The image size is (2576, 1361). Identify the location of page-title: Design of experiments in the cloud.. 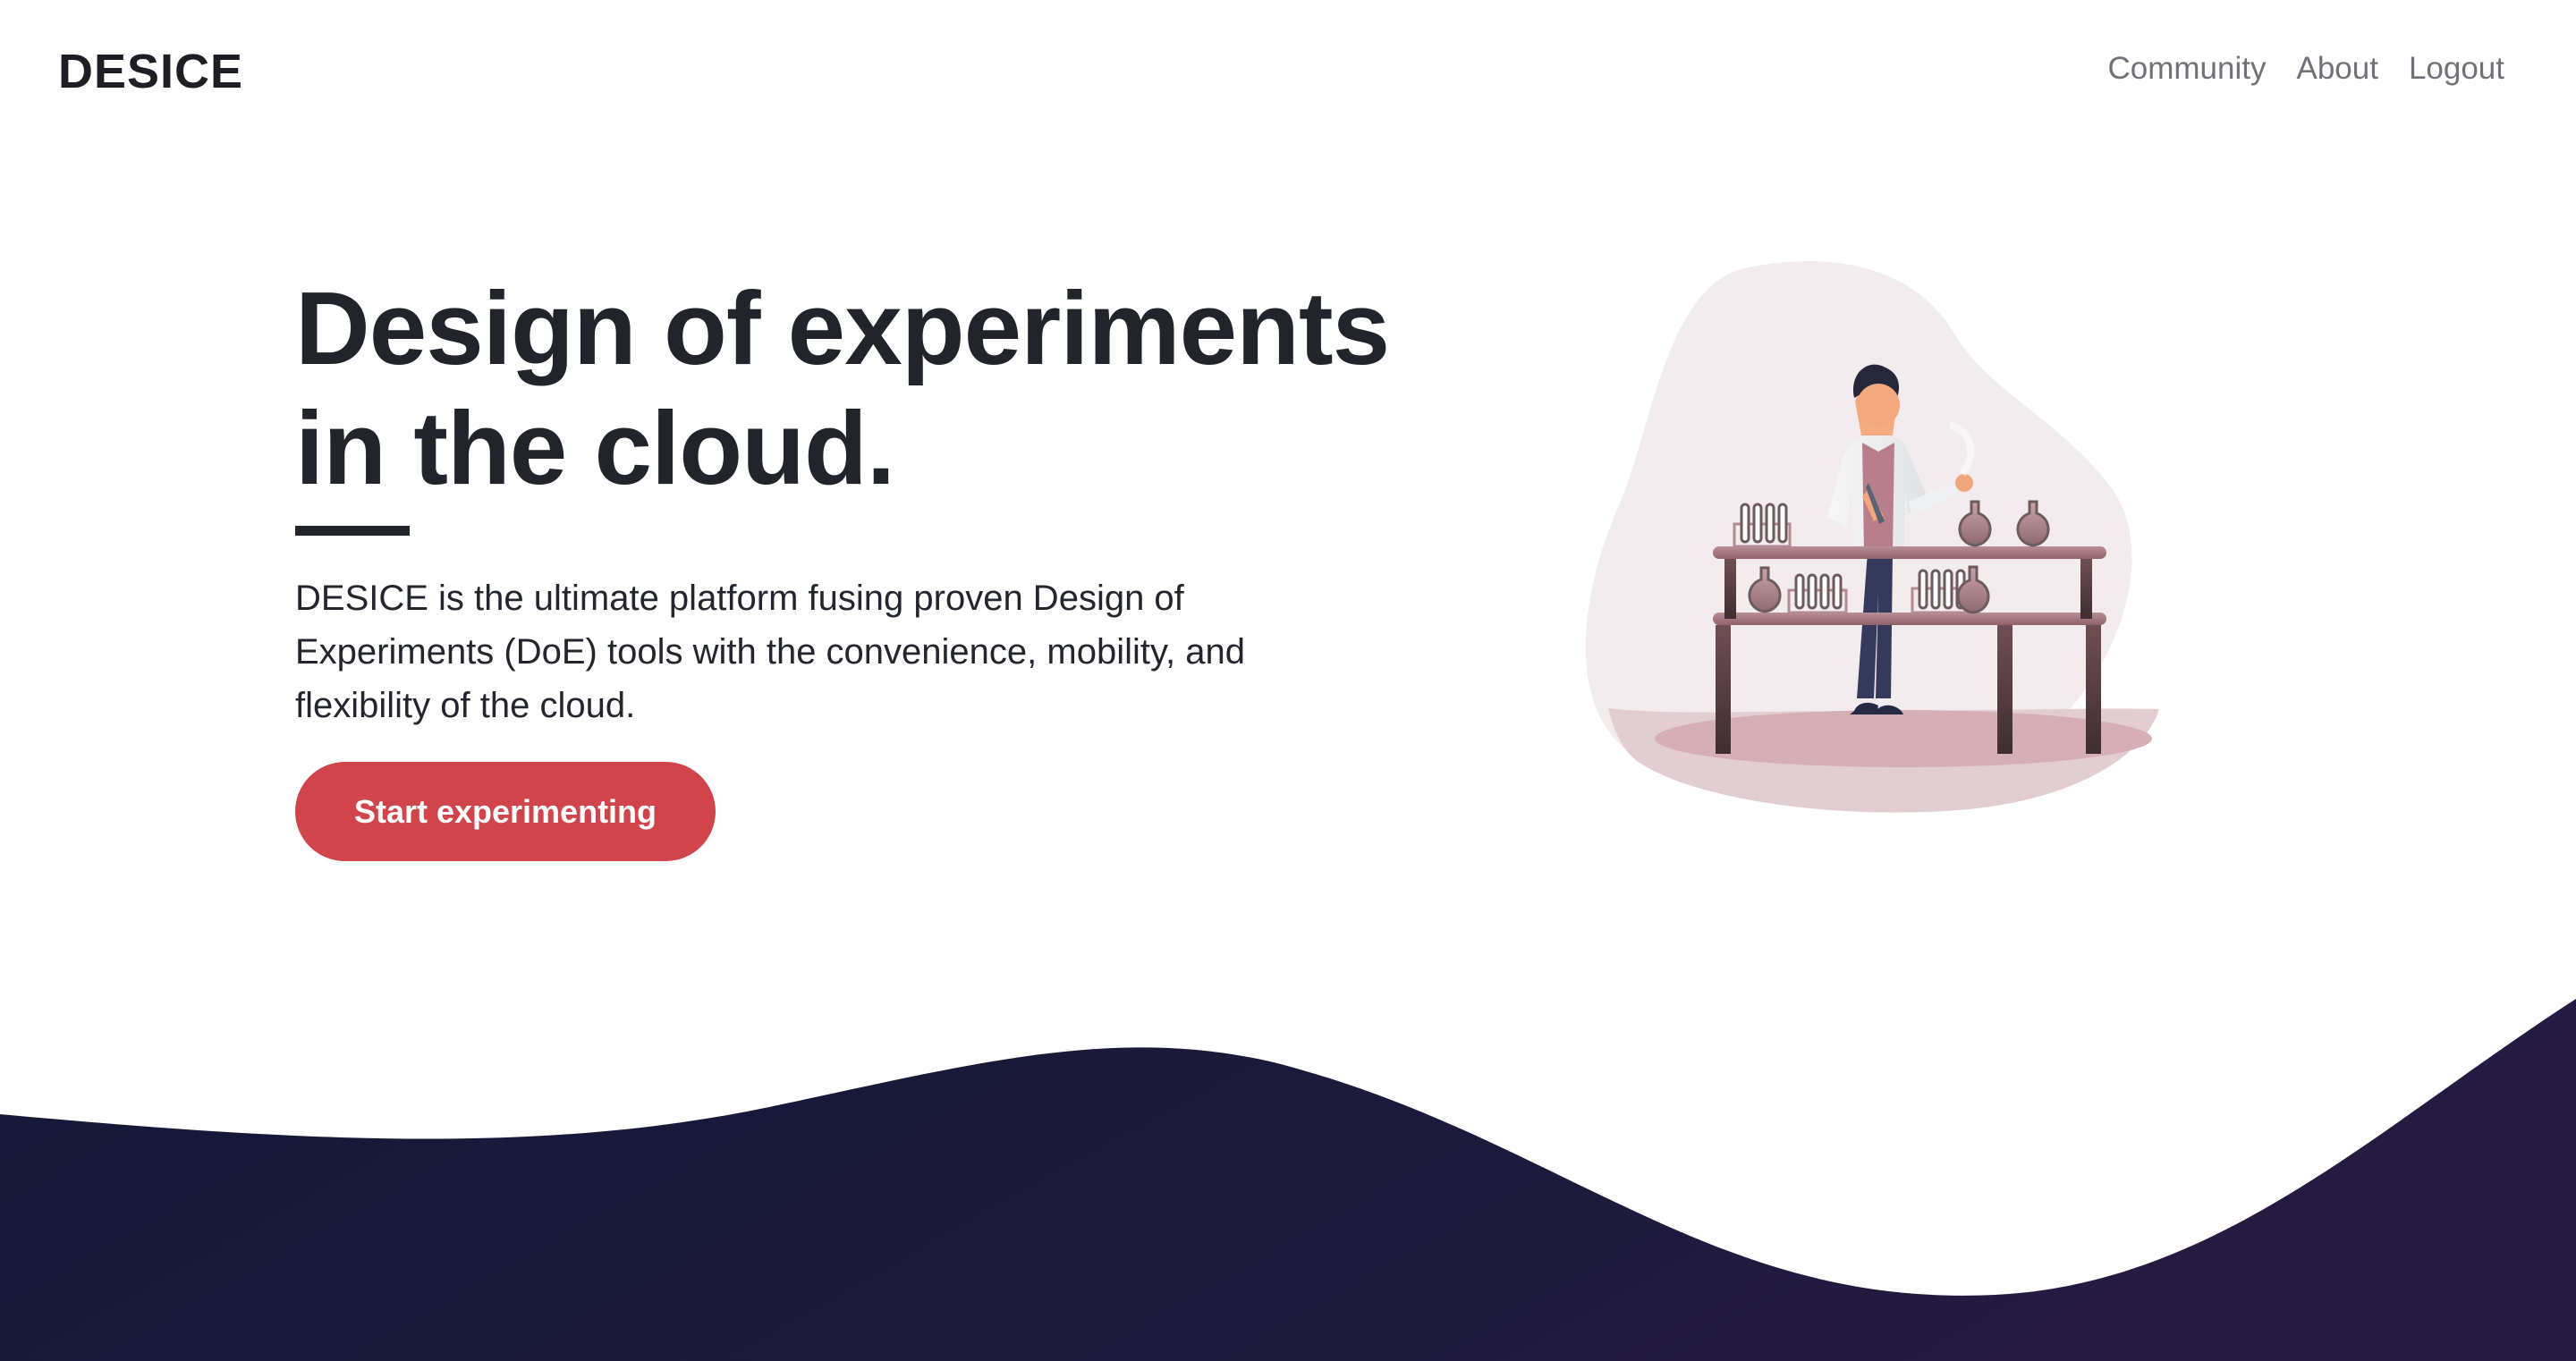
(867, 388).